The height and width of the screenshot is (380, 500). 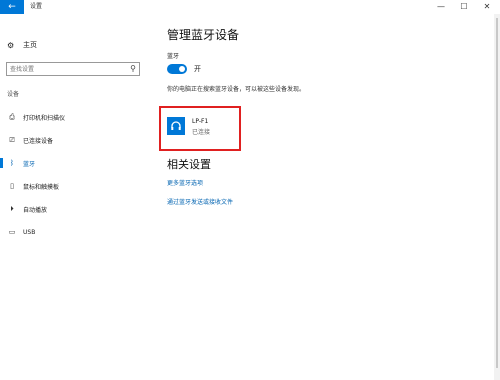 What do you see at coordinates (65, 69) in the screenshot?
I see `search-input` at bounding box center [65, 69].